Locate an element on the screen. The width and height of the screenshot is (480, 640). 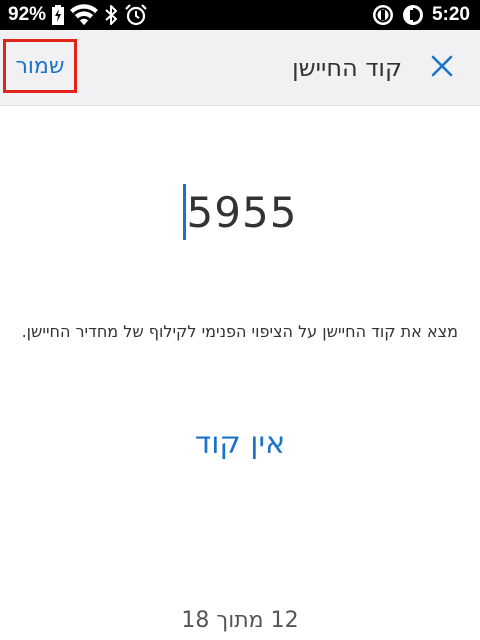
no-code-button: אין קוד is located at coordinates (240, 443).